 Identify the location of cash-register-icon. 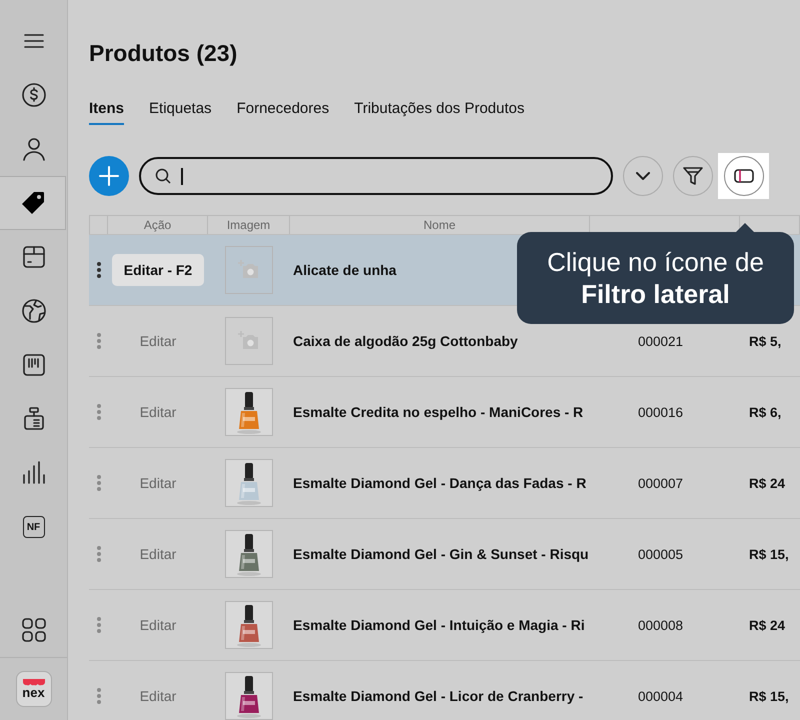
(33, 419).